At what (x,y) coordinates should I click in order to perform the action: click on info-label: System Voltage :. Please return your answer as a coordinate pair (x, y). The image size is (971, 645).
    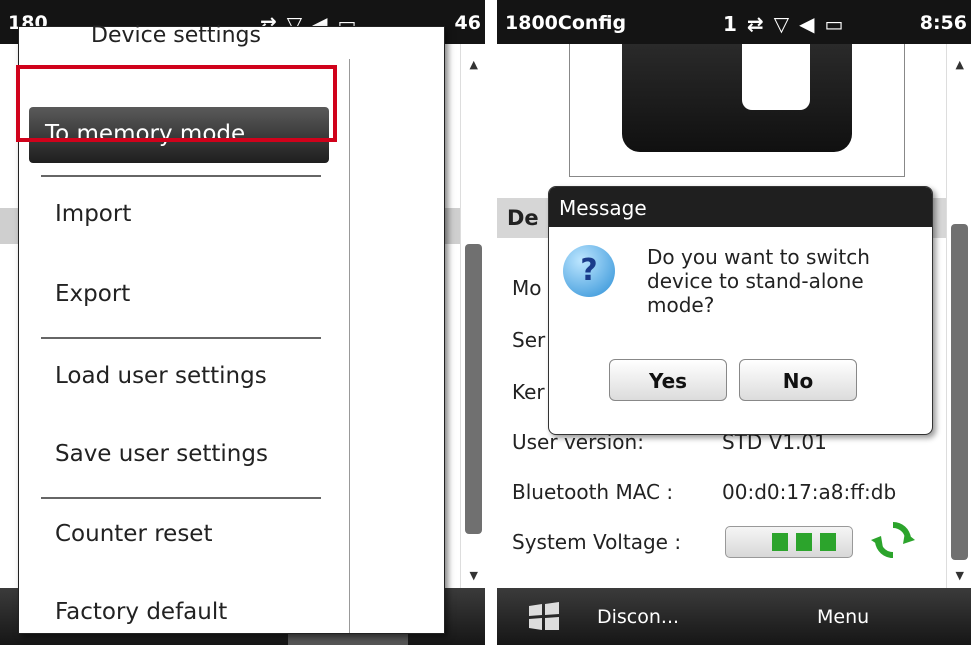
    Looking at the image, I should click on (597, 542).